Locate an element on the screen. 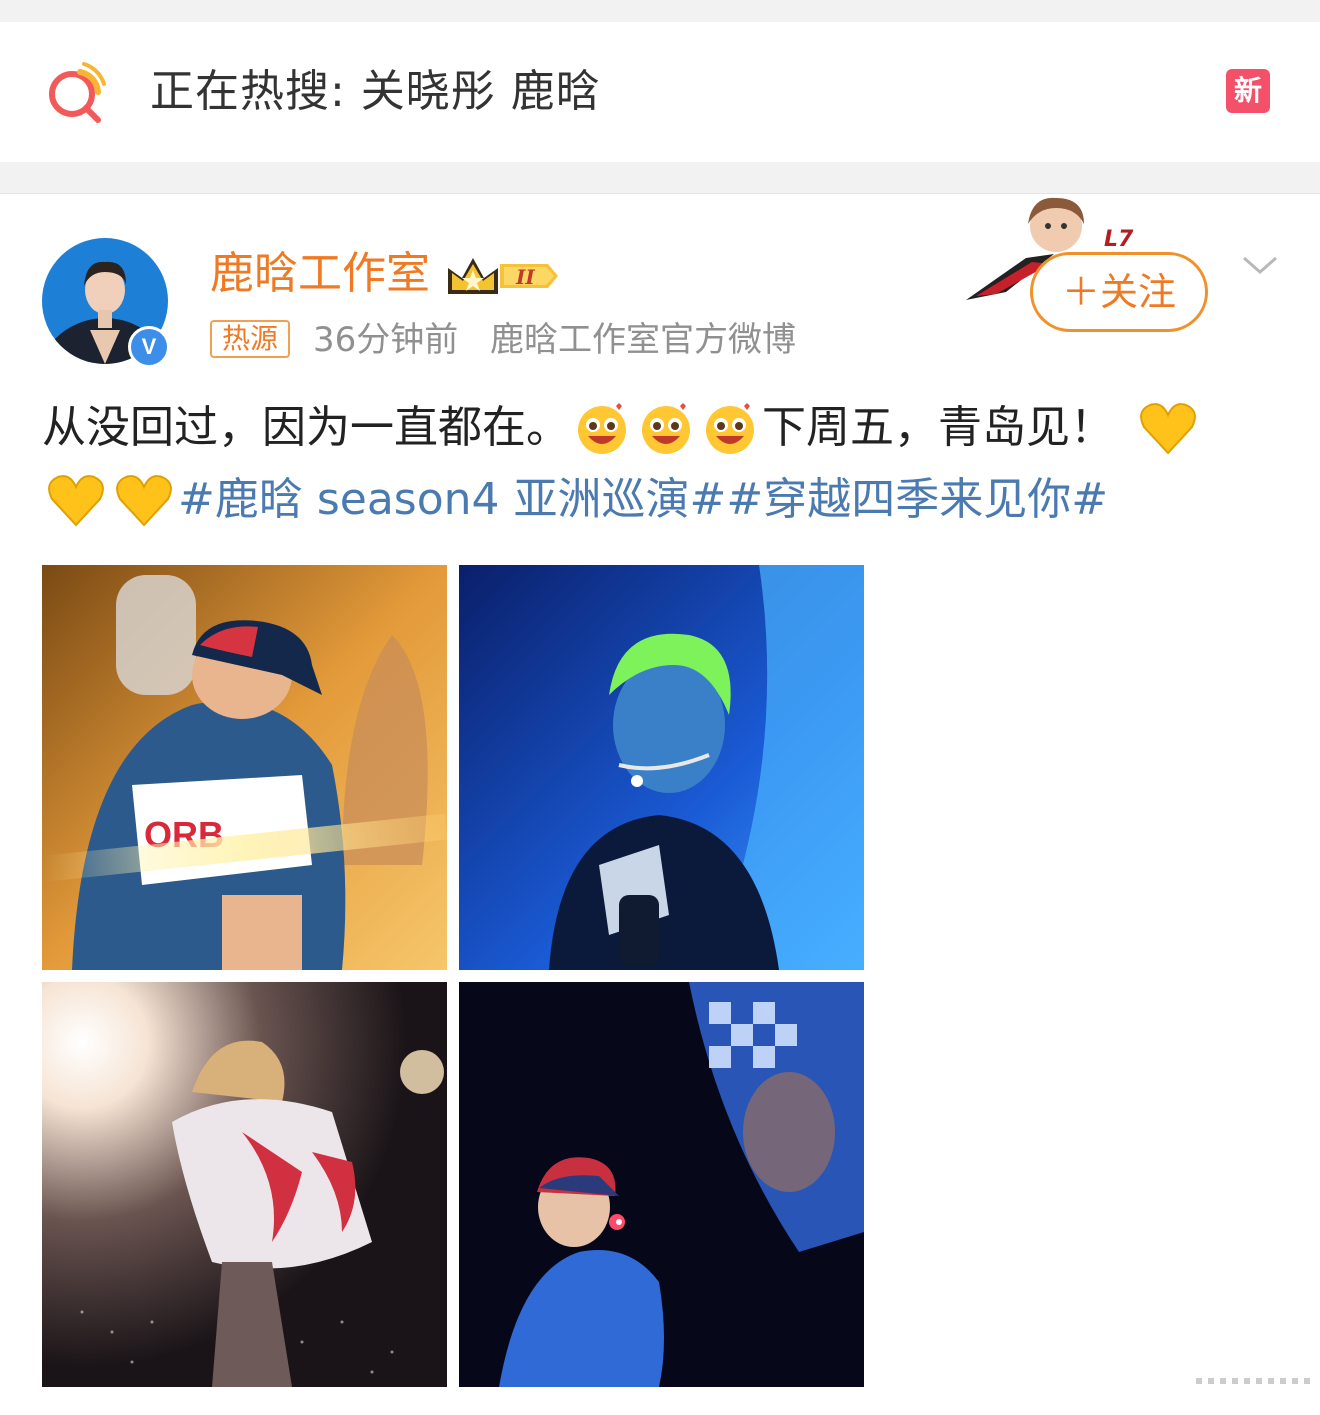 Image resolution: width=1320 pixels, height=1415 pixels. verified-badge-icon: V is located at coordinates (149, 347).